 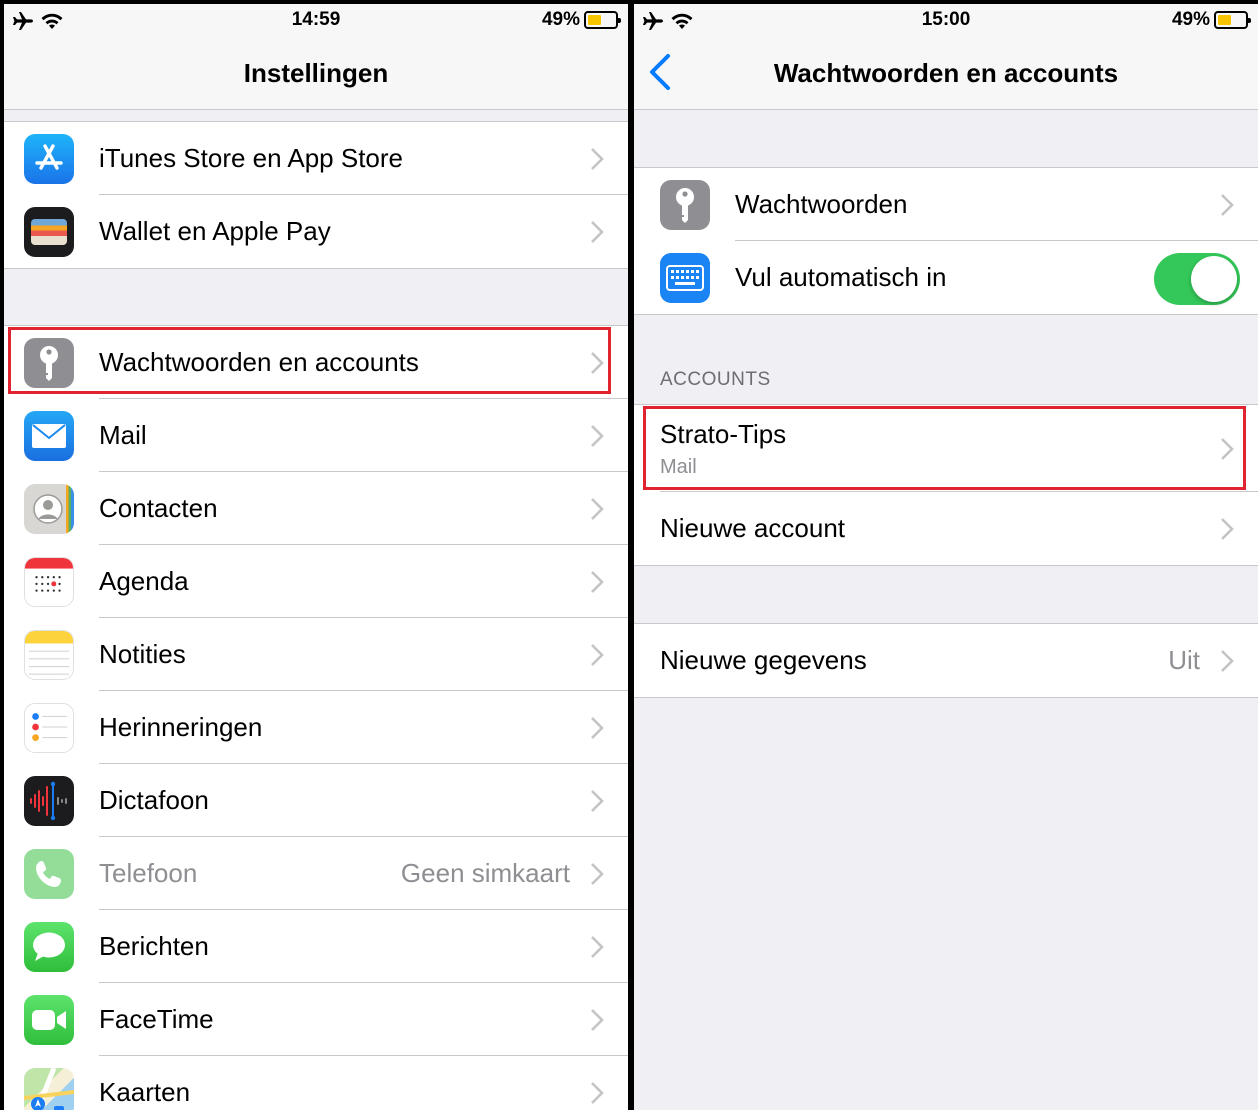 I want to click on page-title: Instellingen, so click(x=316, y=73).